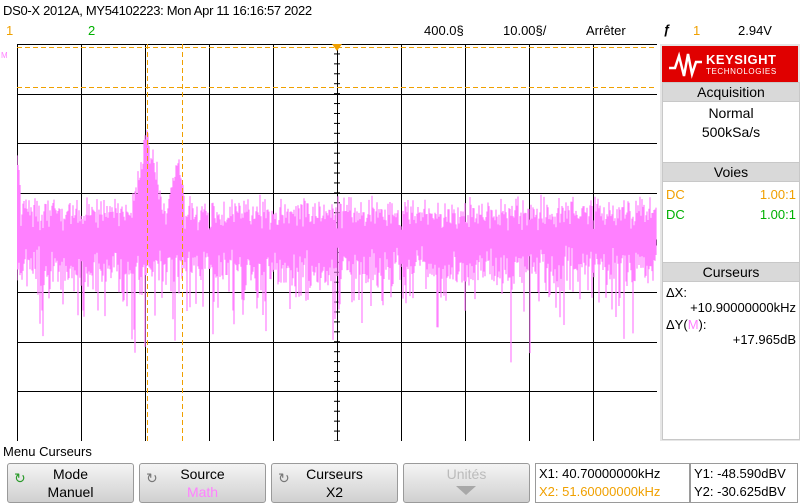 The image size is (800, 503). Describe the element at coordinates (675, 214) in the screenshot. I see `channel-2-coupling: DC` at that location.